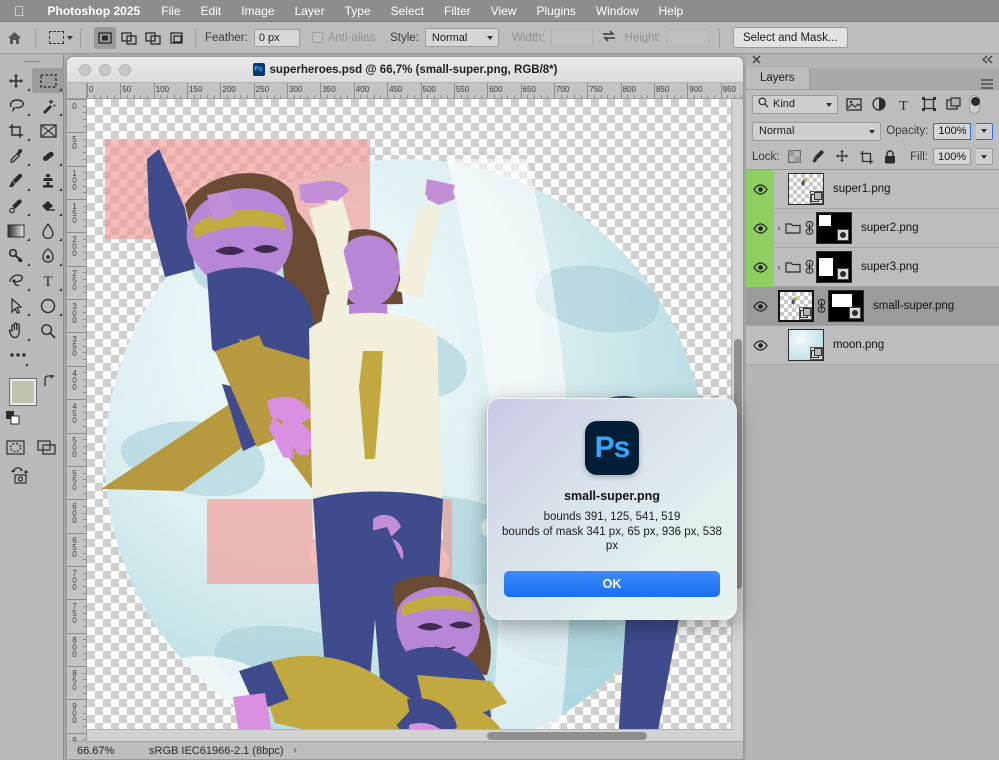 The width and height of the screenshot is (999, 760). I want to click on default-colors-icon, so click(13, 419).